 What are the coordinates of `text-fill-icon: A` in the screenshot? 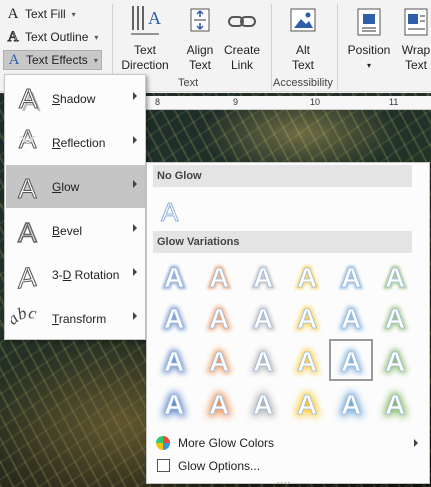 It's located at (13, 13).